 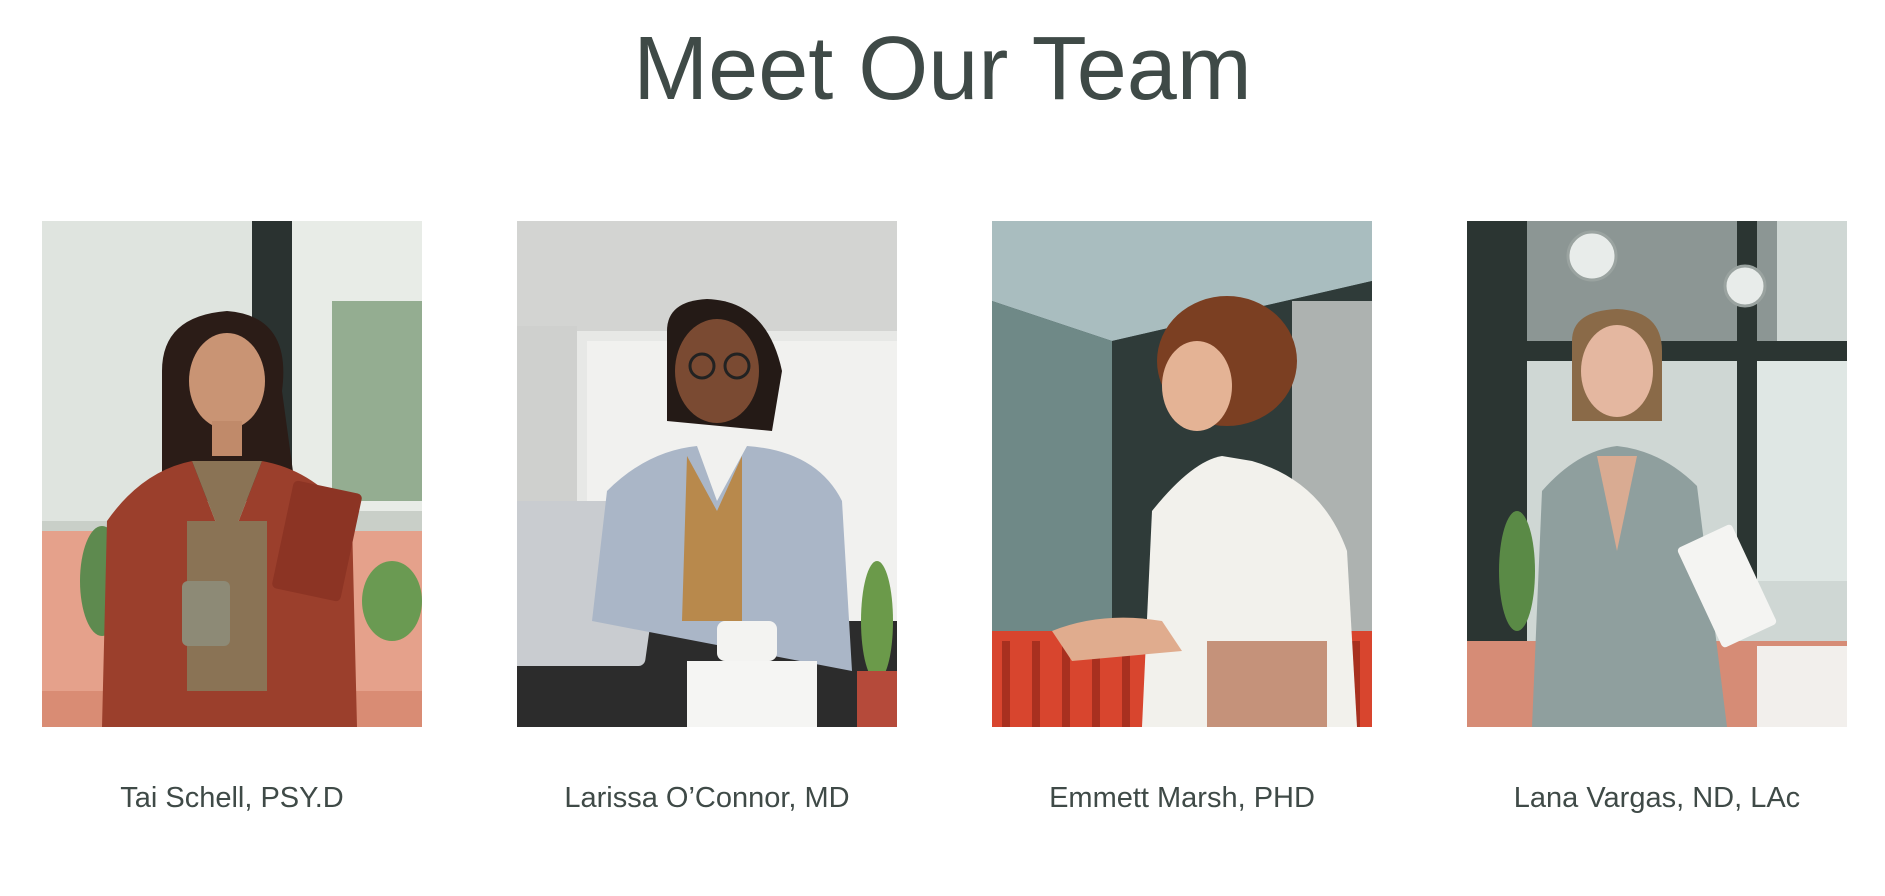 I want to click on team-member-name: Lana Vargas, ND, LAc, so click(x=1657, y=798).